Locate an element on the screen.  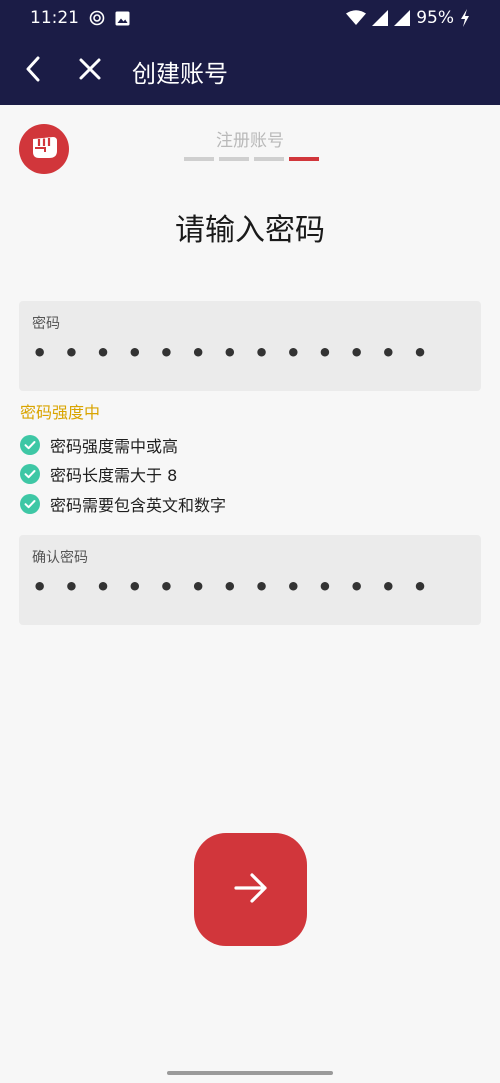
close-button is located at coordinates (90, 71).